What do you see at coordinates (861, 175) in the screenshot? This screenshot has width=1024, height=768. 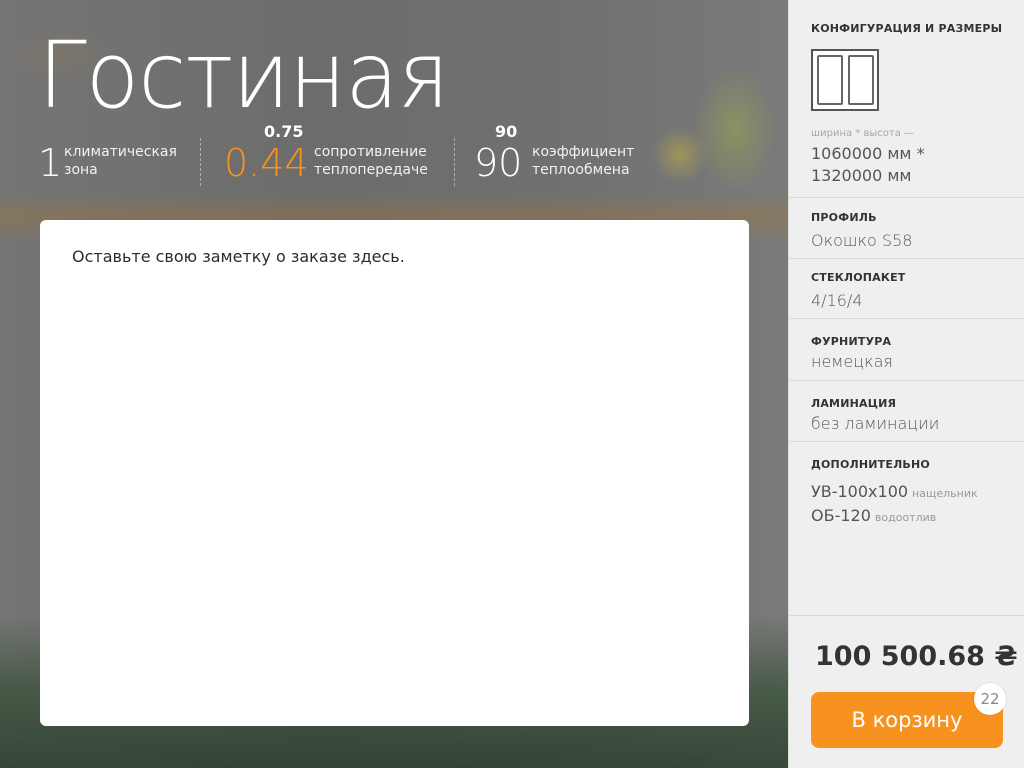 I see `dimensions-height: 1320000 мм` at bounding box center [861, 175].